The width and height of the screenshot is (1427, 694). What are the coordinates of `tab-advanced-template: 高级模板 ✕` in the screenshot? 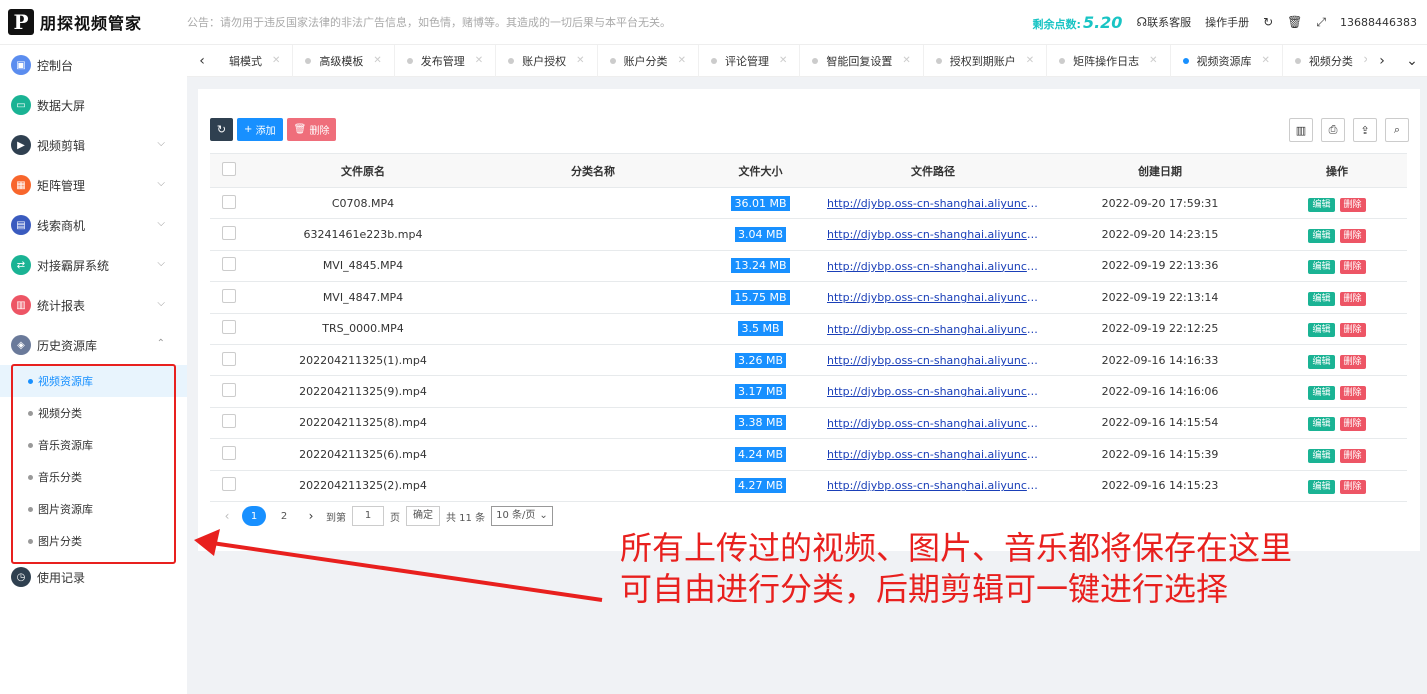 It's located at (344, 60).